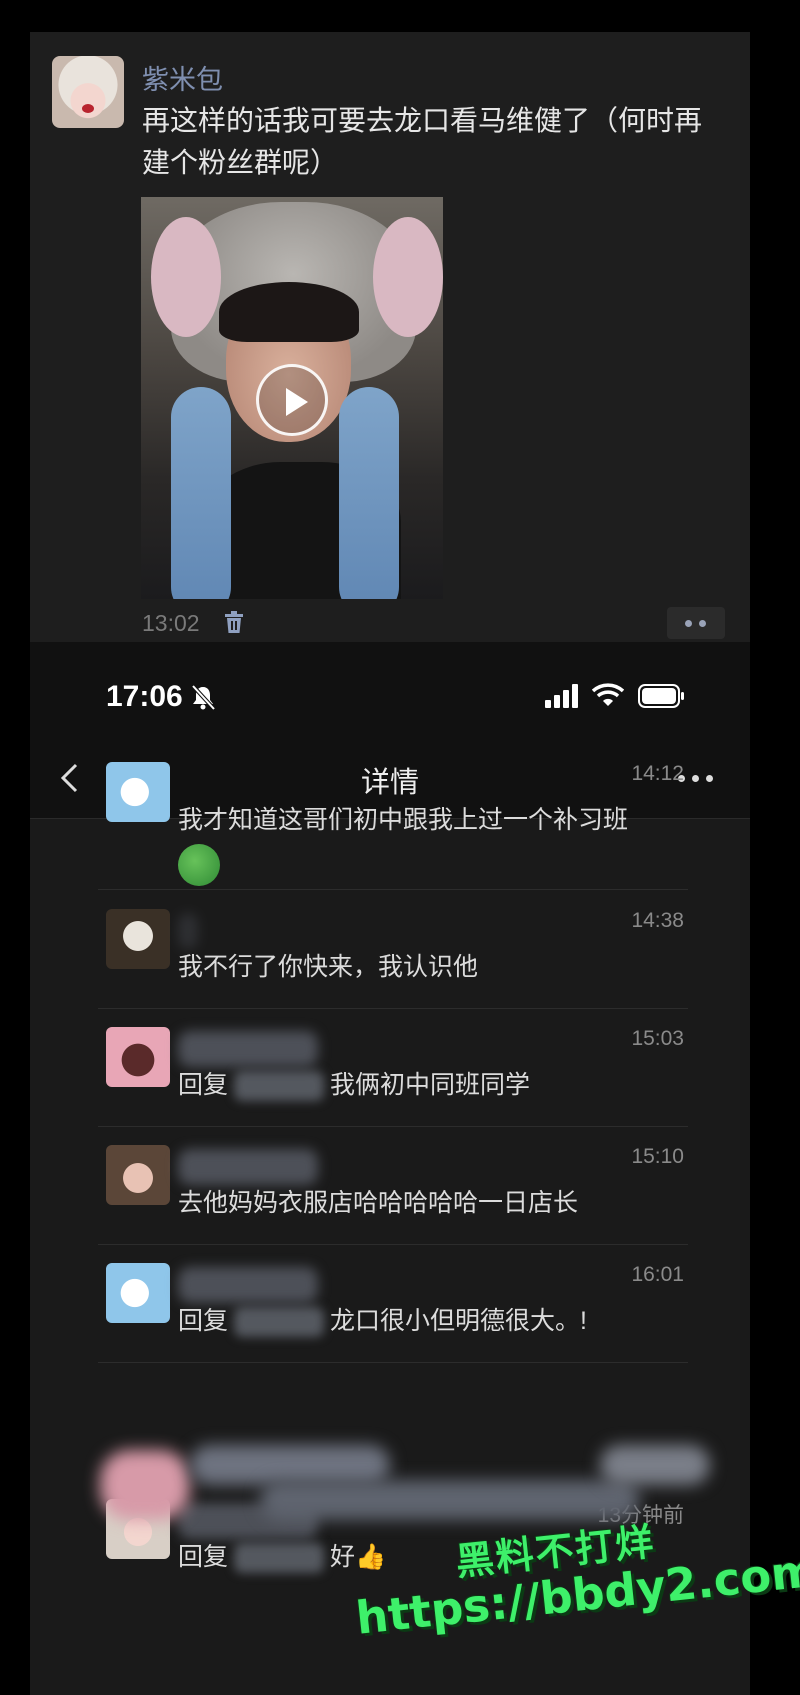 Image resolution: width=800 pixels, height=1695 pixels. I want to click on comment-item: 14:38 我不行了你快来，我认识他, so click(393, 959).